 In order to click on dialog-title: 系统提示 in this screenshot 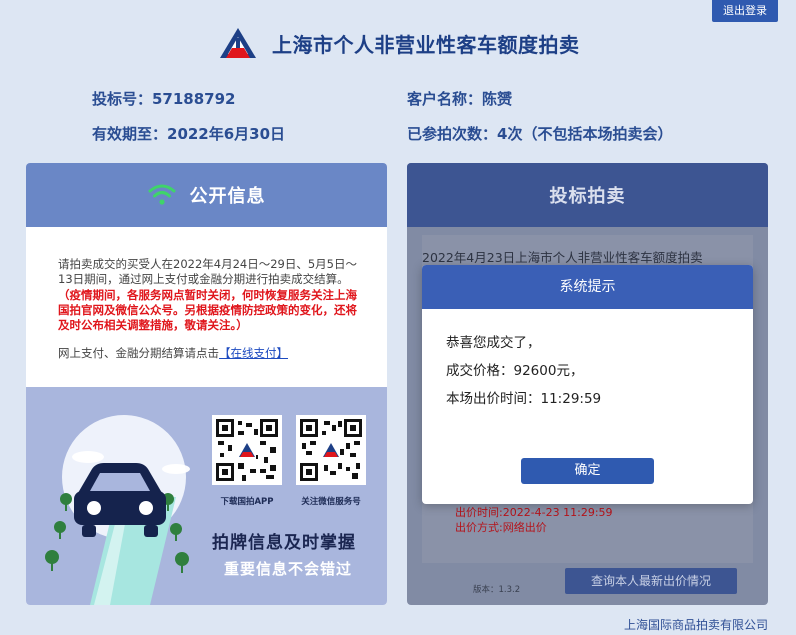, I will do `click(587, 287)`.